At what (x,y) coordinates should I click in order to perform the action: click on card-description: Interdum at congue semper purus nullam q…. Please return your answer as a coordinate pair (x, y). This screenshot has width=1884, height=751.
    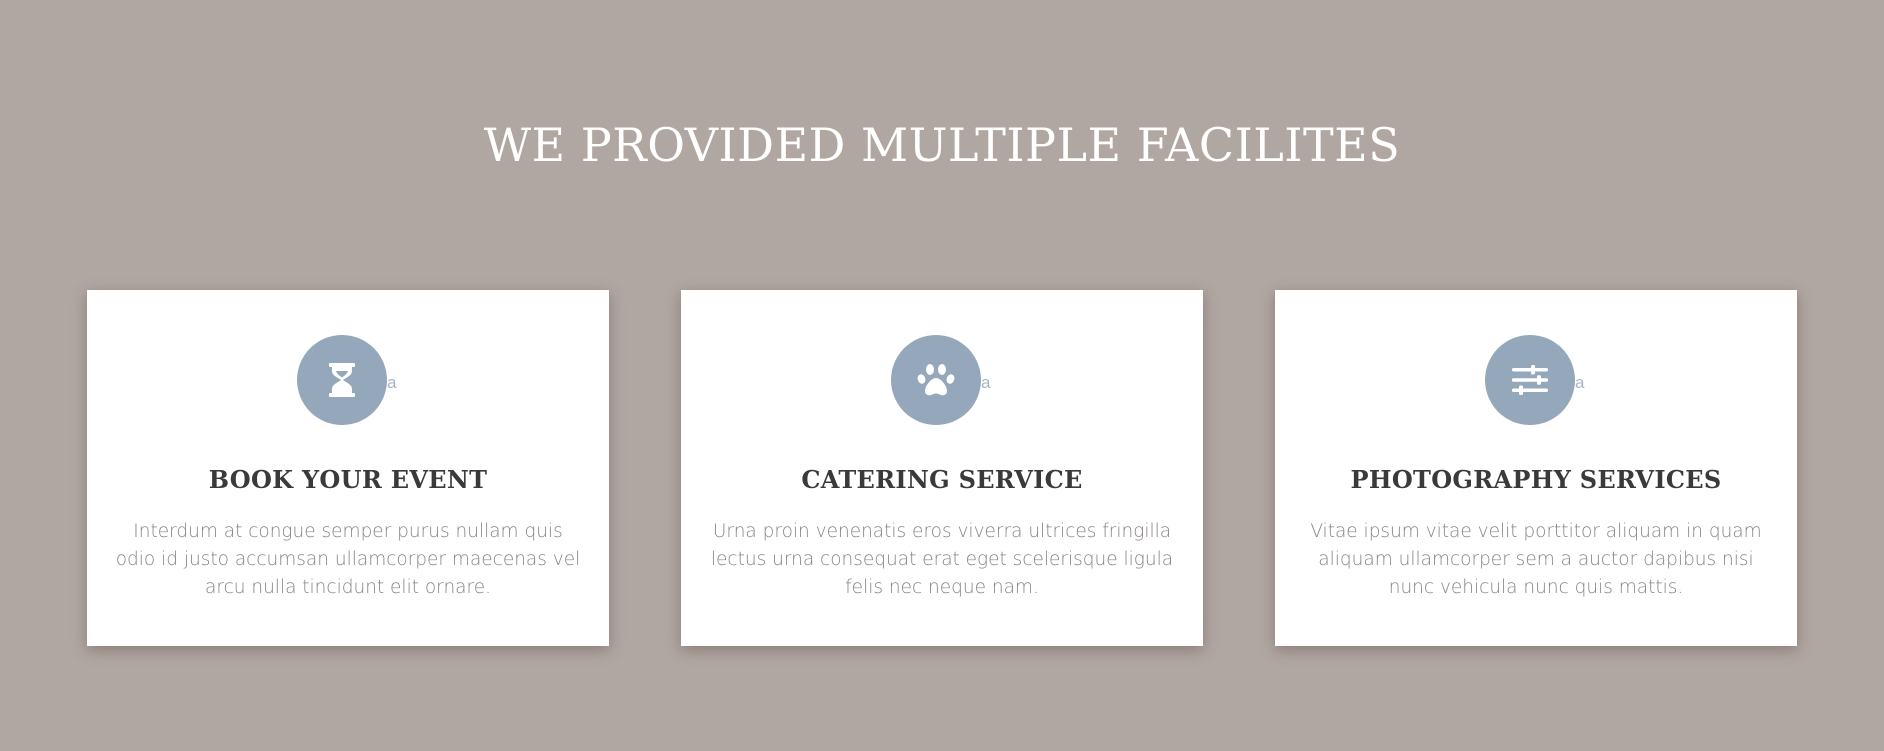
    Looking at the image, I should click on (348, 559).